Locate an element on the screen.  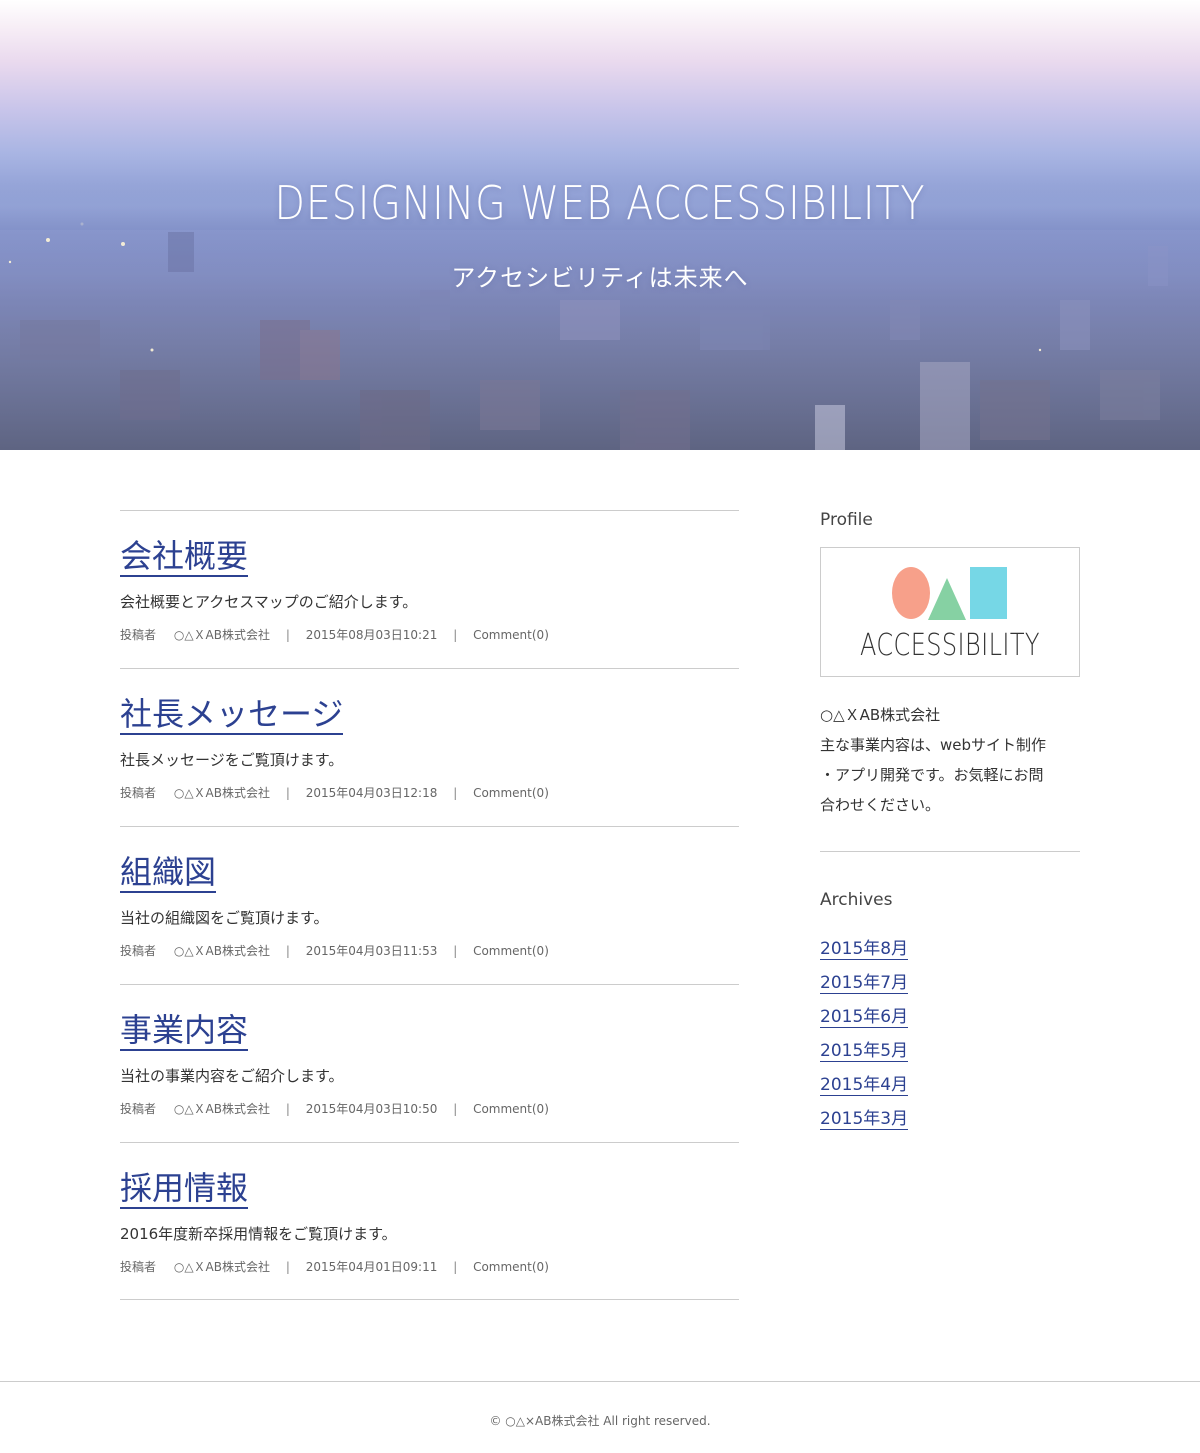
archive-link: 2015年8月 is located at coordinates (864, 949).